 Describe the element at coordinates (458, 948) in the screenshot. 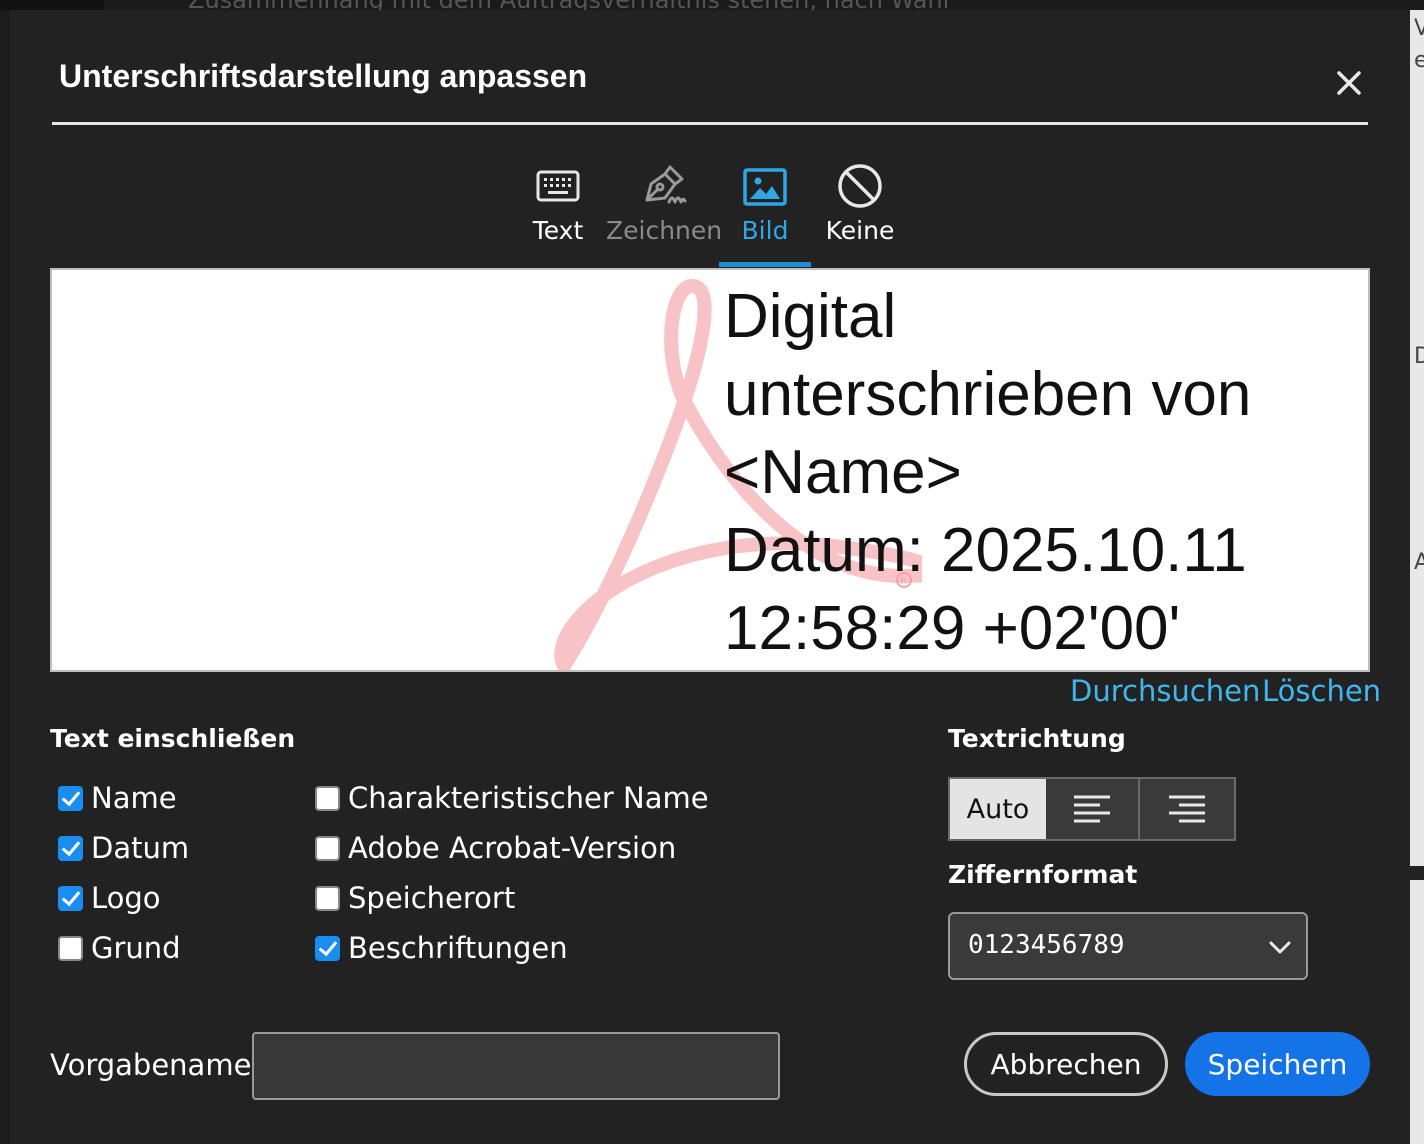

I see `checkbox-label: Beschriftungen` at that location.